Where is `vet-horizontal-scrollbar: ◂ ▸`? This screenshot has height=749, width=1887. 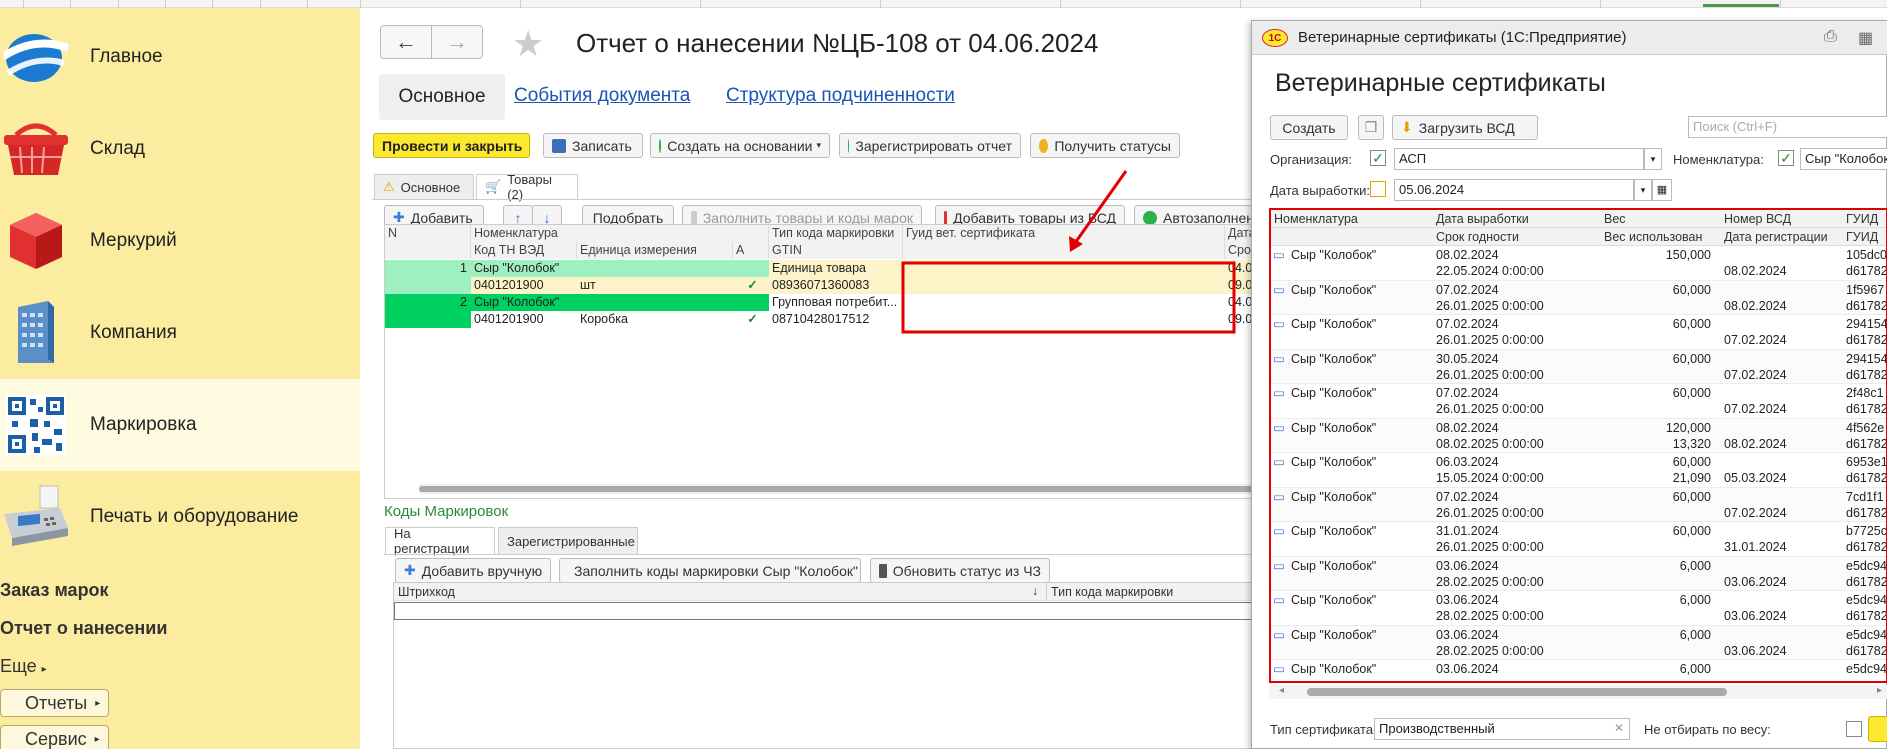
vet-horizontal-scrollbar: ◂ ▸ is located at coordinates (1578, 692).